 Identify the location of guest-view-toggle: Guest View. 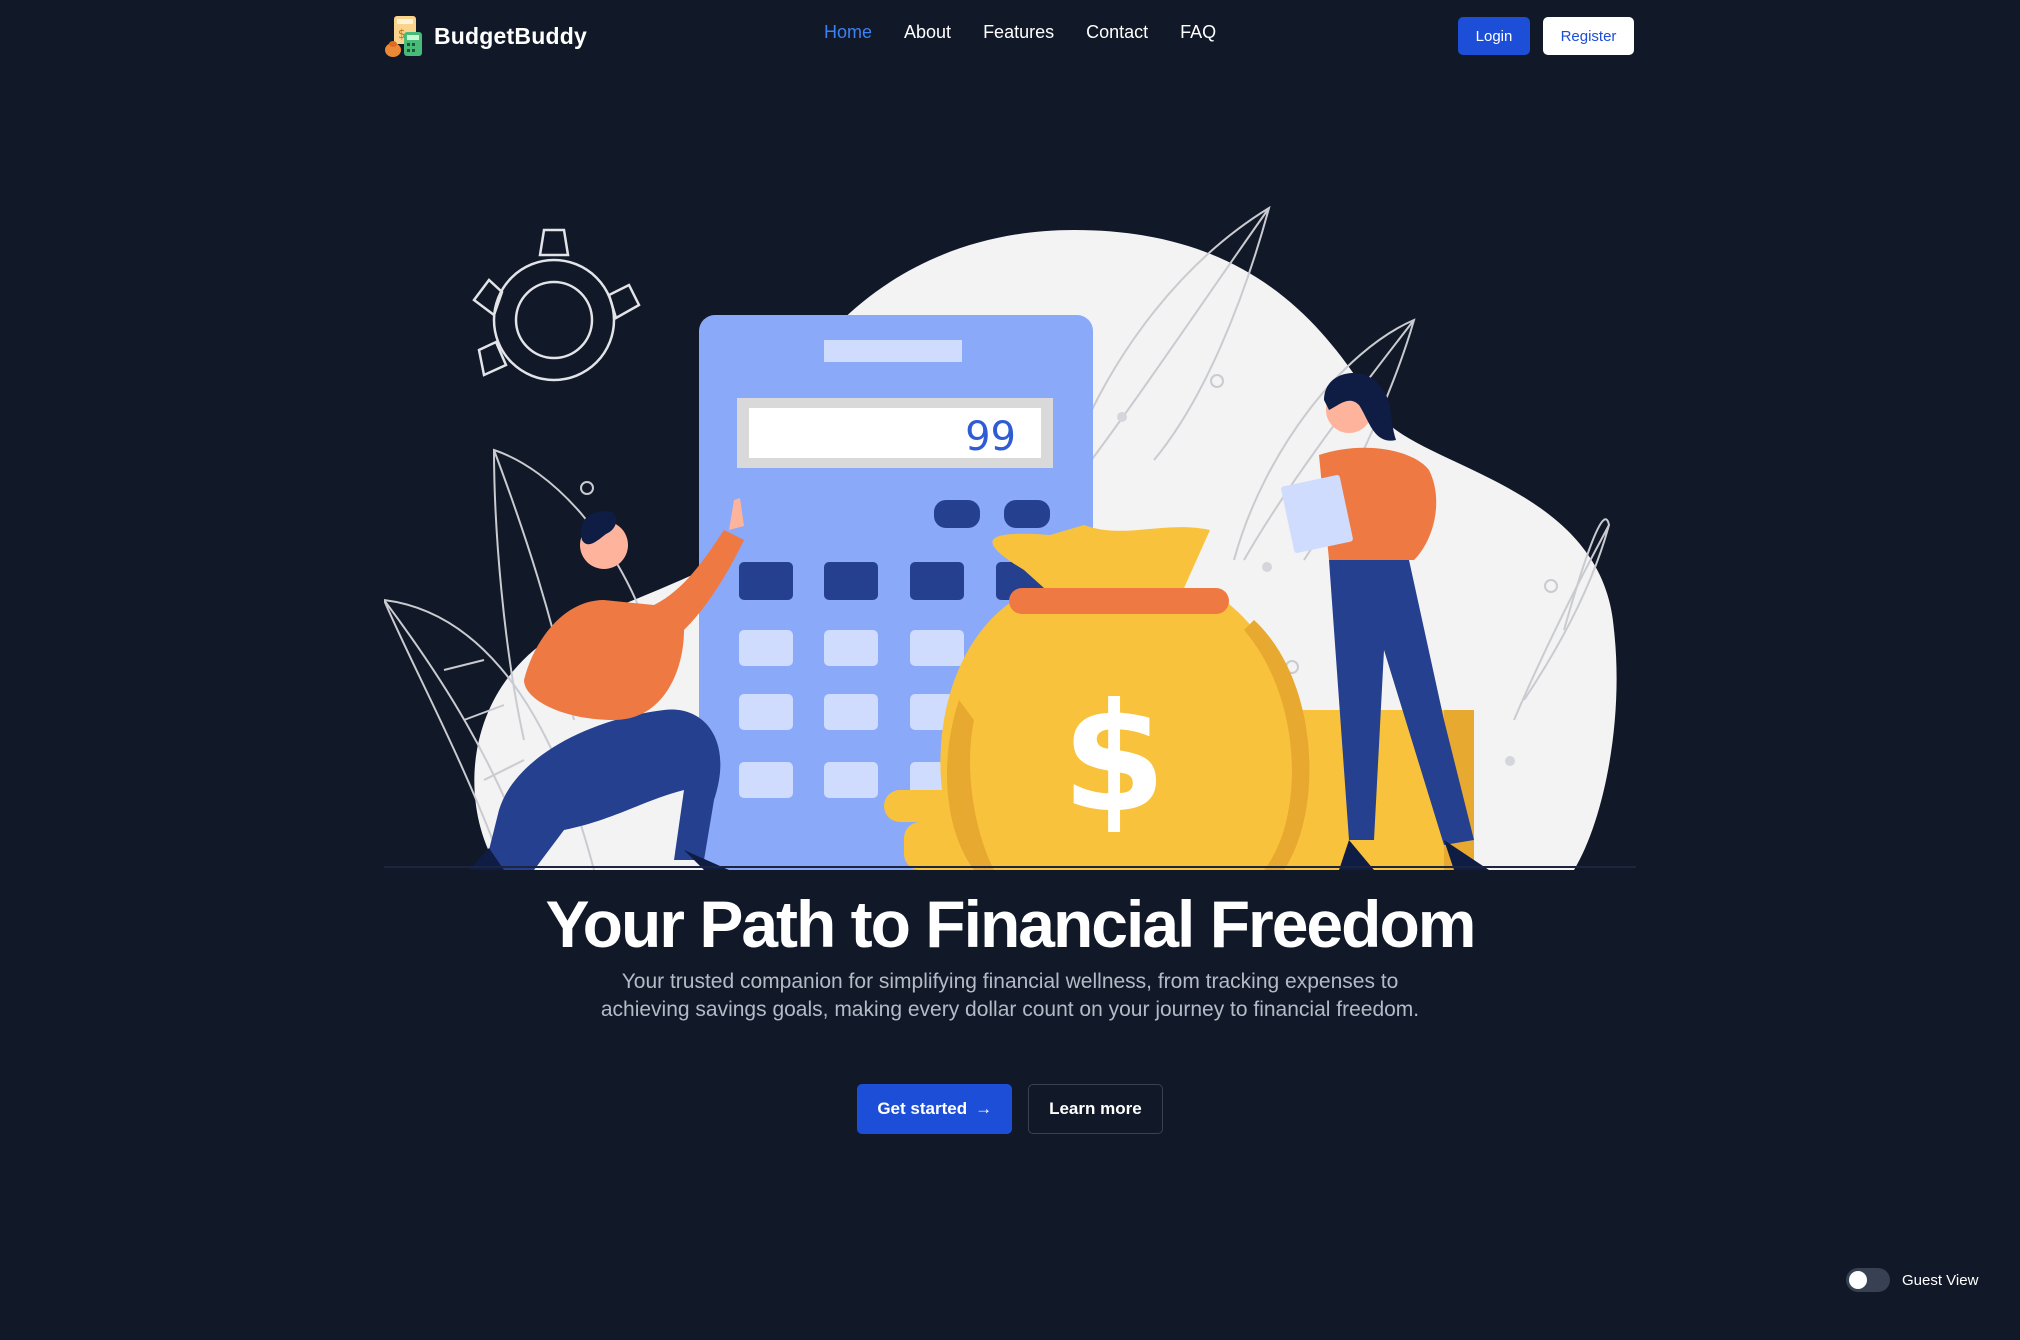
(1912, 1280).